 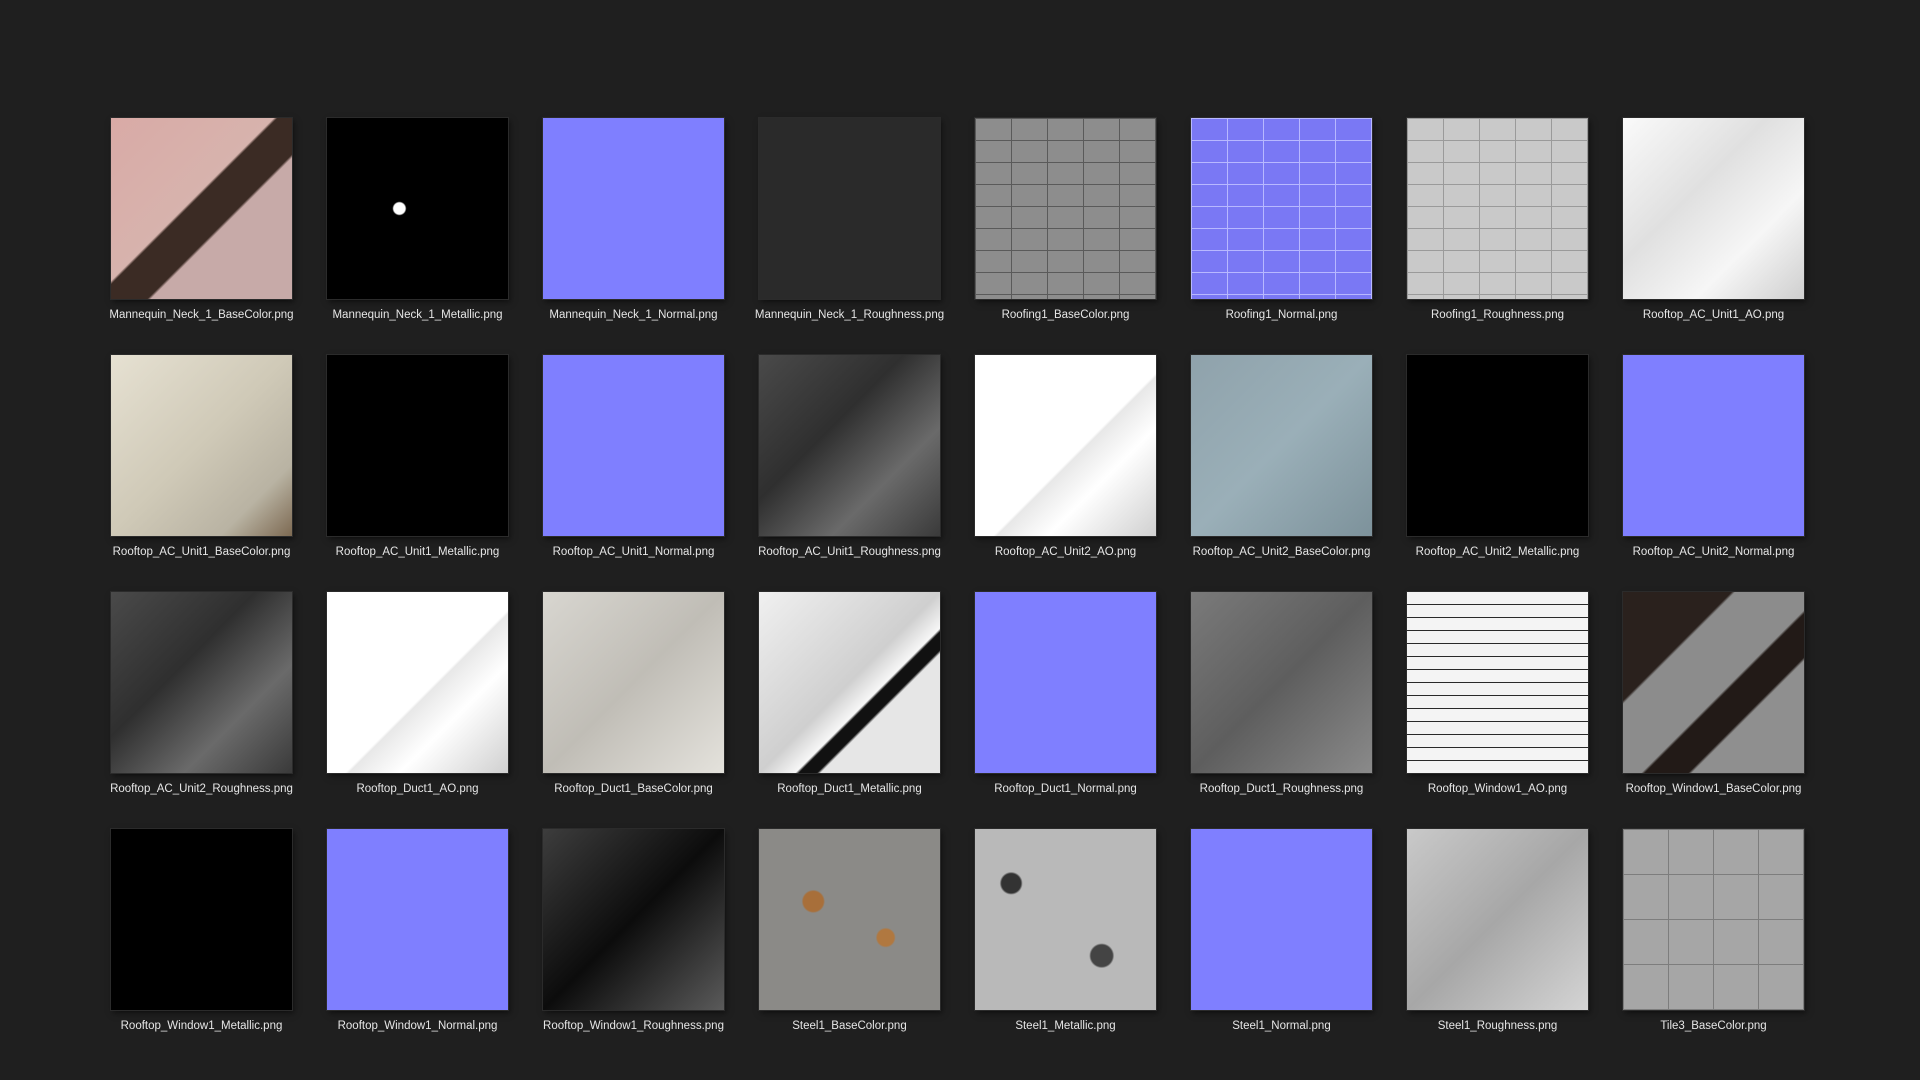 I want to click on file-tile: Roofing1_Roughness.png, so click(x=1497, y=220).